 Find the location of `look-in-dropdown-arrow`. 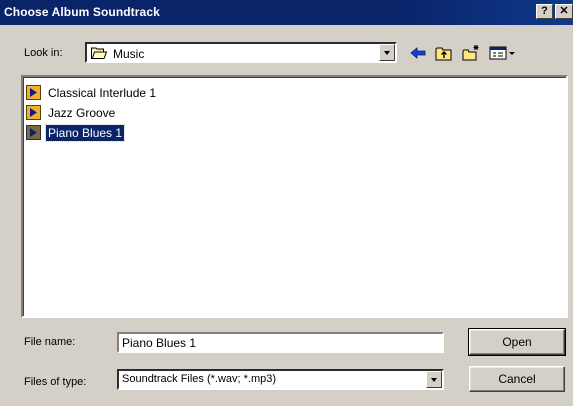

look-in-dropdown-arrow is located at coordinates (387, 52).